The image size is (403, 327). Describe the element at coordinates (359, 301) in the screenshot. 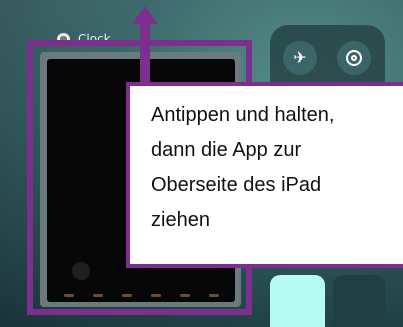

I see `volume-slider` at that location.